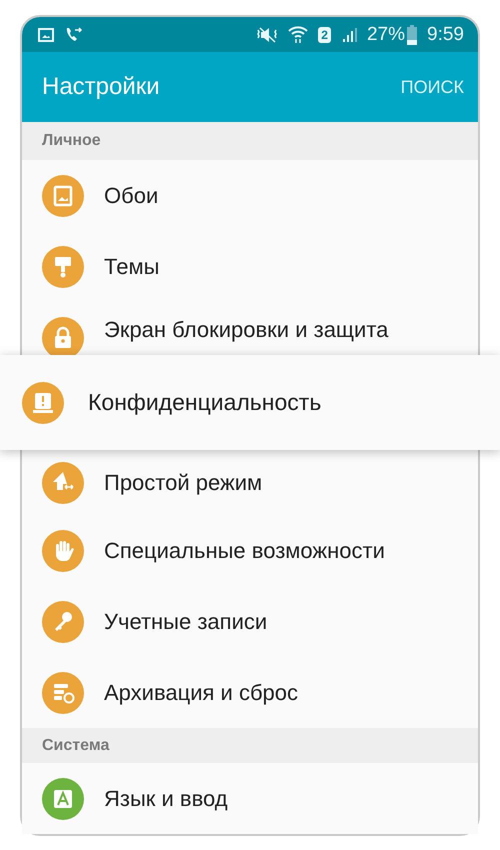  Describe the element at coordinates (131, 195) in the screenshot. I see `item-label: Обои` at that location.